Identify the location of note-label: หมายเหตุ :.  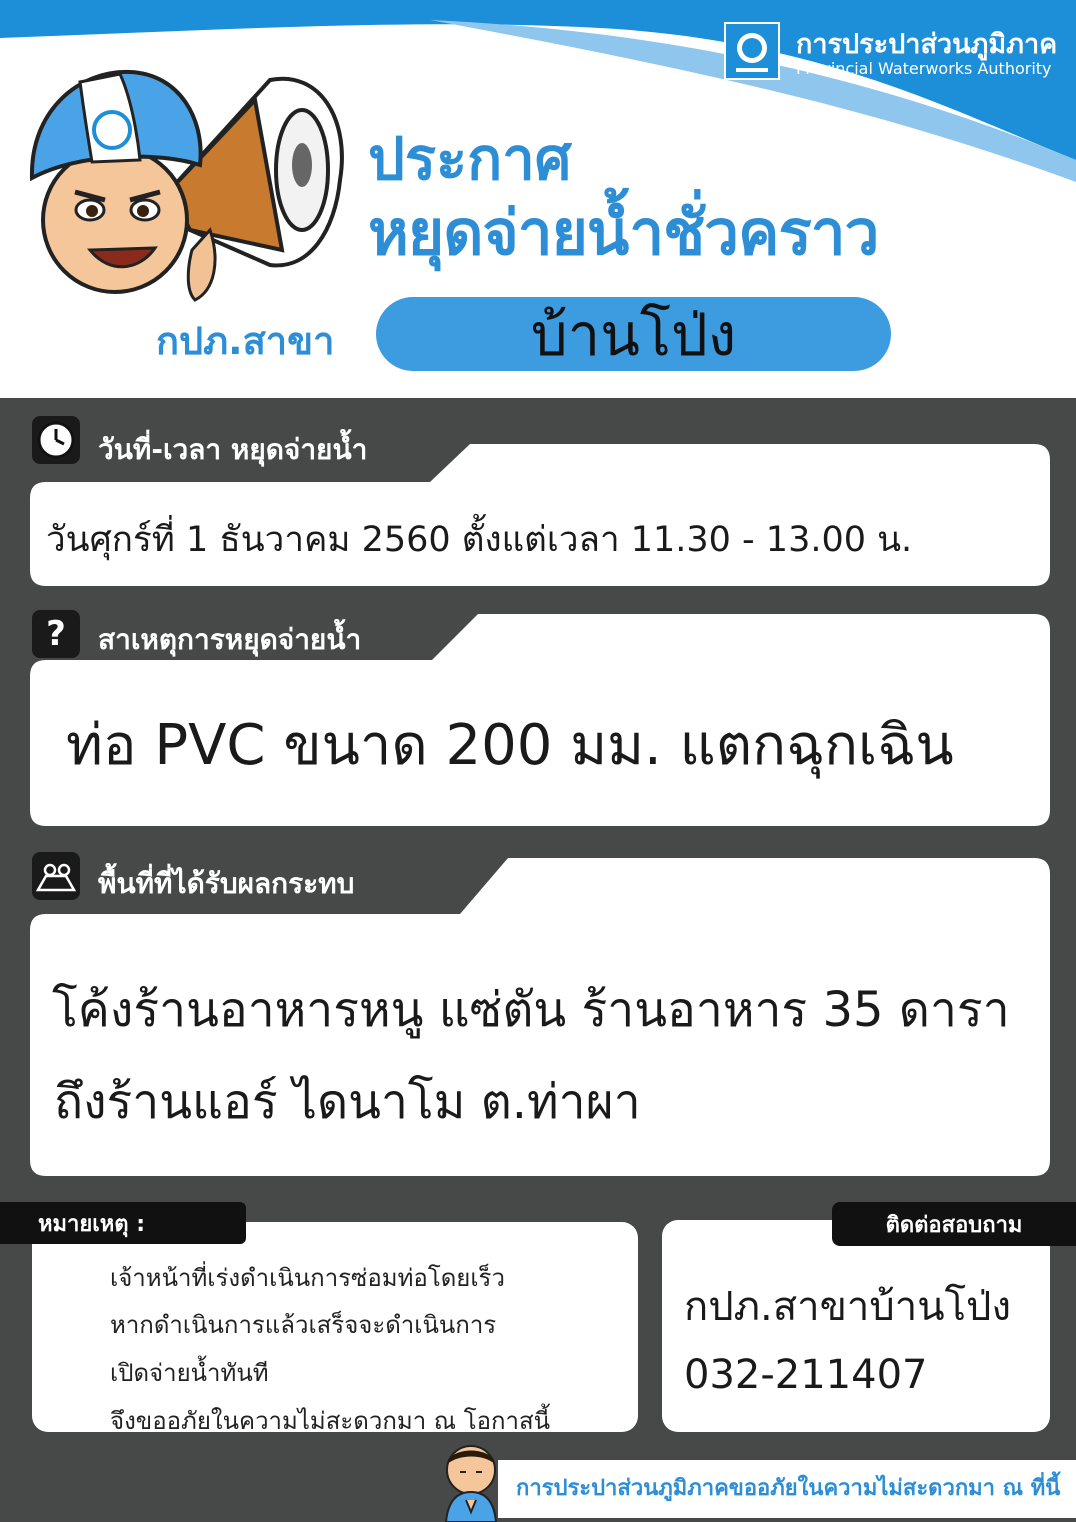
(123, 1223).